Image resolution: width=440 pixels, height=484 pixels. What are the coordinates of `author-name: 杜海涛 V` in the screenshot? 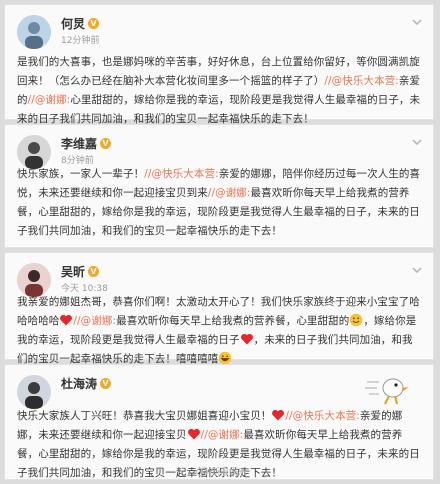 It's located at (86, 383).